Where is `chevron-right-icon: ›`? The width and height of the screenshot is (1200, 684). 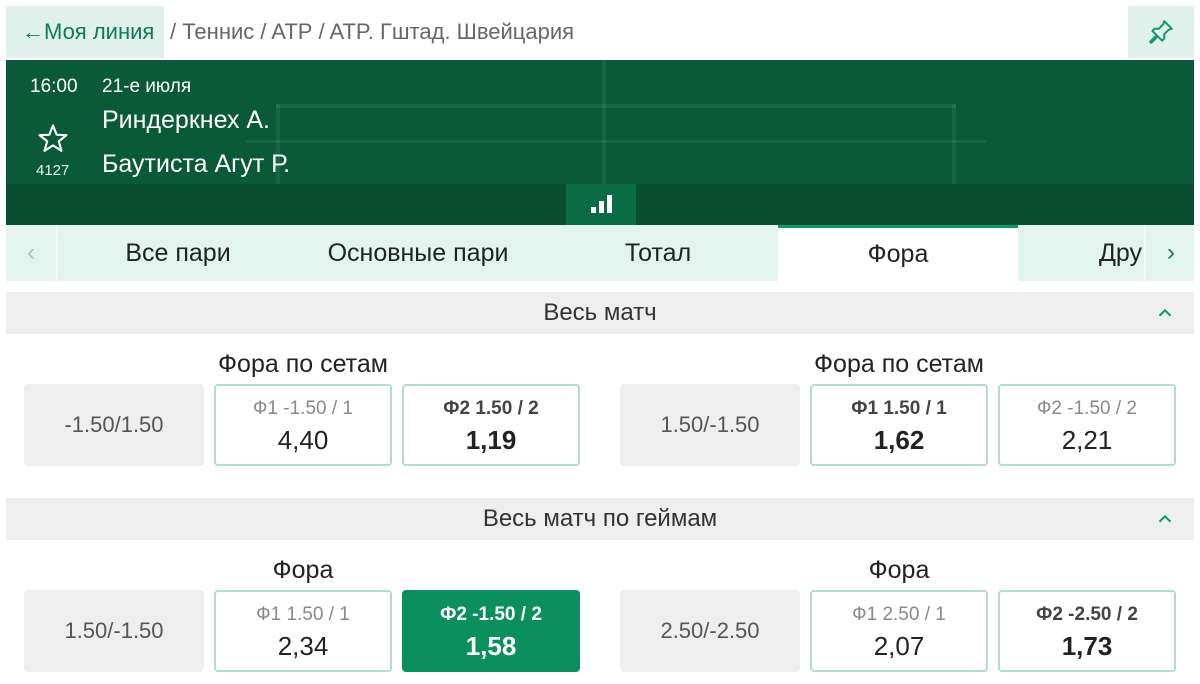
chevron-right-icon: › is located at coordinates (1171, 252).